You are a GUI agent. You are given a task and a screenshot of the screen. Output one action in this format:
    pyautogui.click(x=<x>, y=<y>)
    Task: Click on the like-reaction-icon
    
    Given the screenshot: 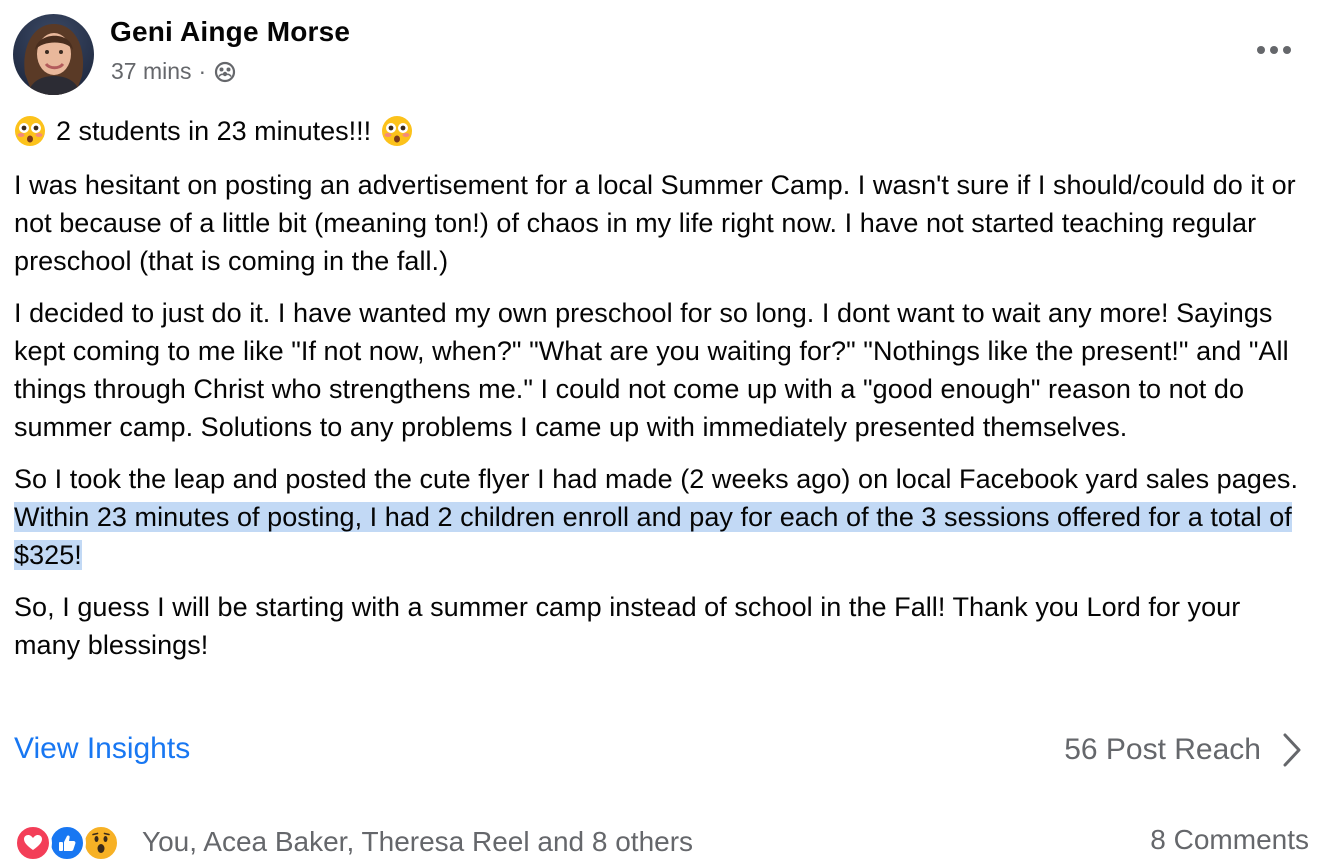 What is the action you would take?
    pyautogui.click(x=67, y=843)
    